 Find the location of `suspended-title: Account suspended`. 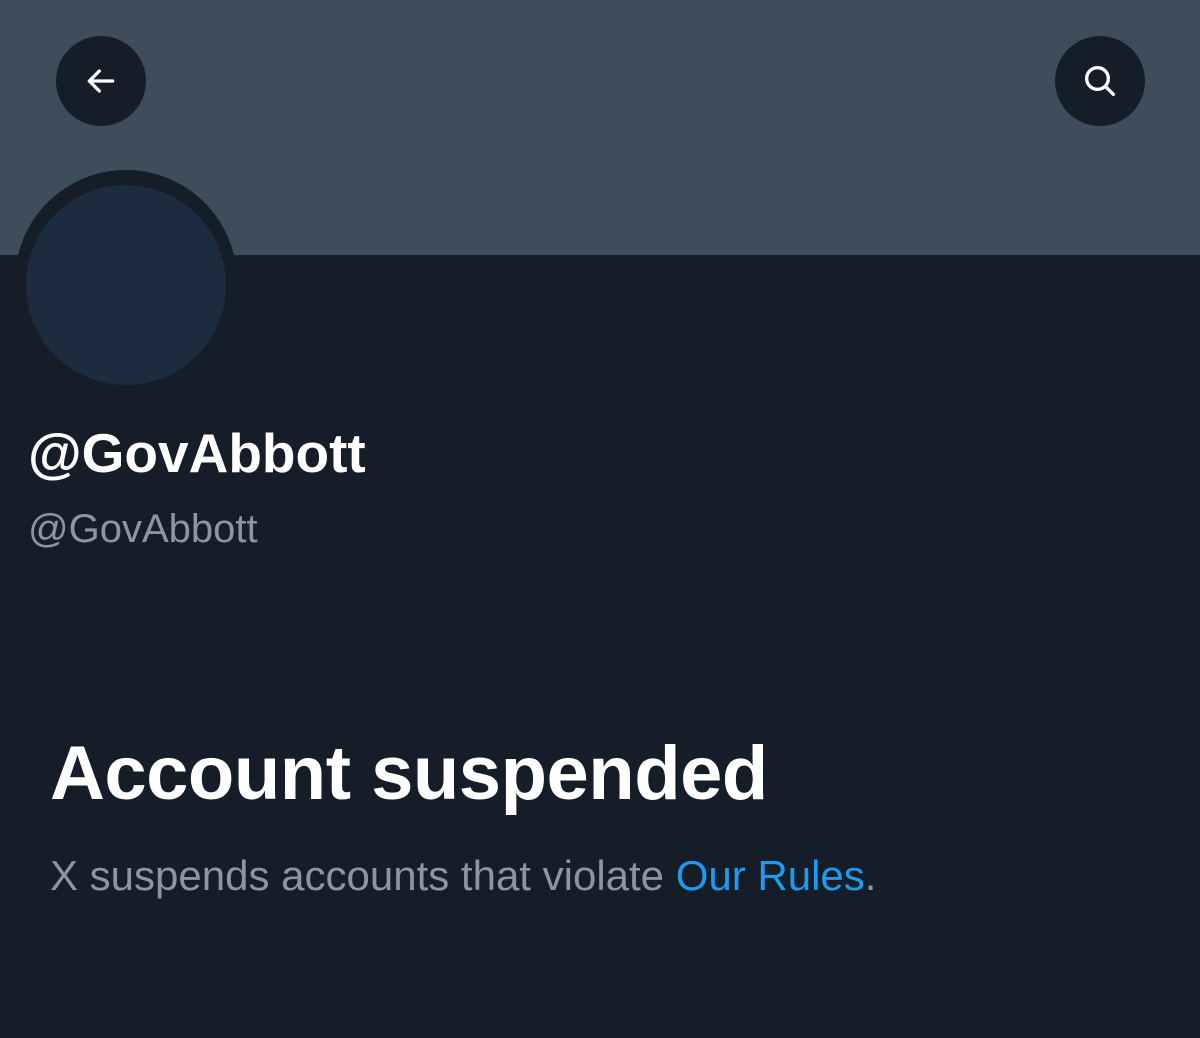

suspended-title: Account suspended is located at coordinates (409, 773).